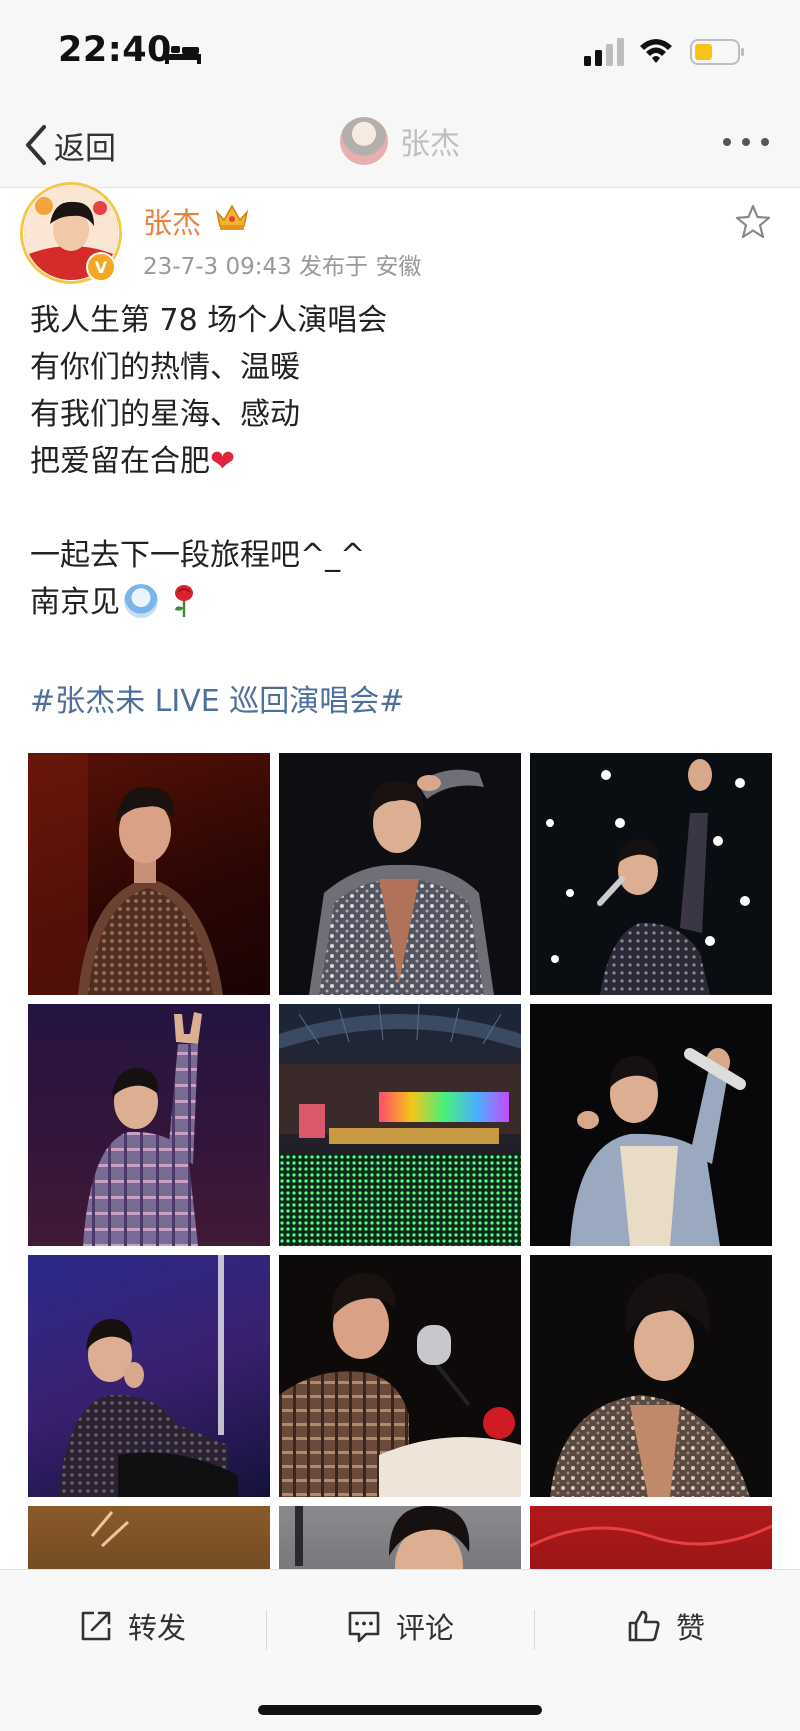 The image size is (800, 1731). What do you see at coordinates (75, 602) in the screenshot?
I see `post-line: 南京见` at bounding box center [75, 602].